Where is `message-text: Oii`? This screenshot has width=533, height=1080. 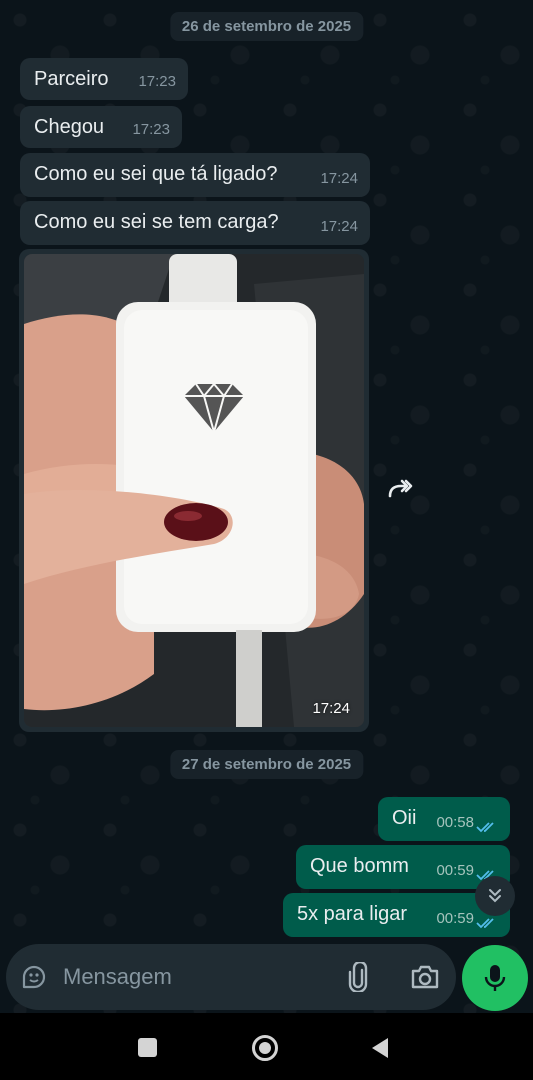 message-text: Oii is located at coordinates (404, 818).